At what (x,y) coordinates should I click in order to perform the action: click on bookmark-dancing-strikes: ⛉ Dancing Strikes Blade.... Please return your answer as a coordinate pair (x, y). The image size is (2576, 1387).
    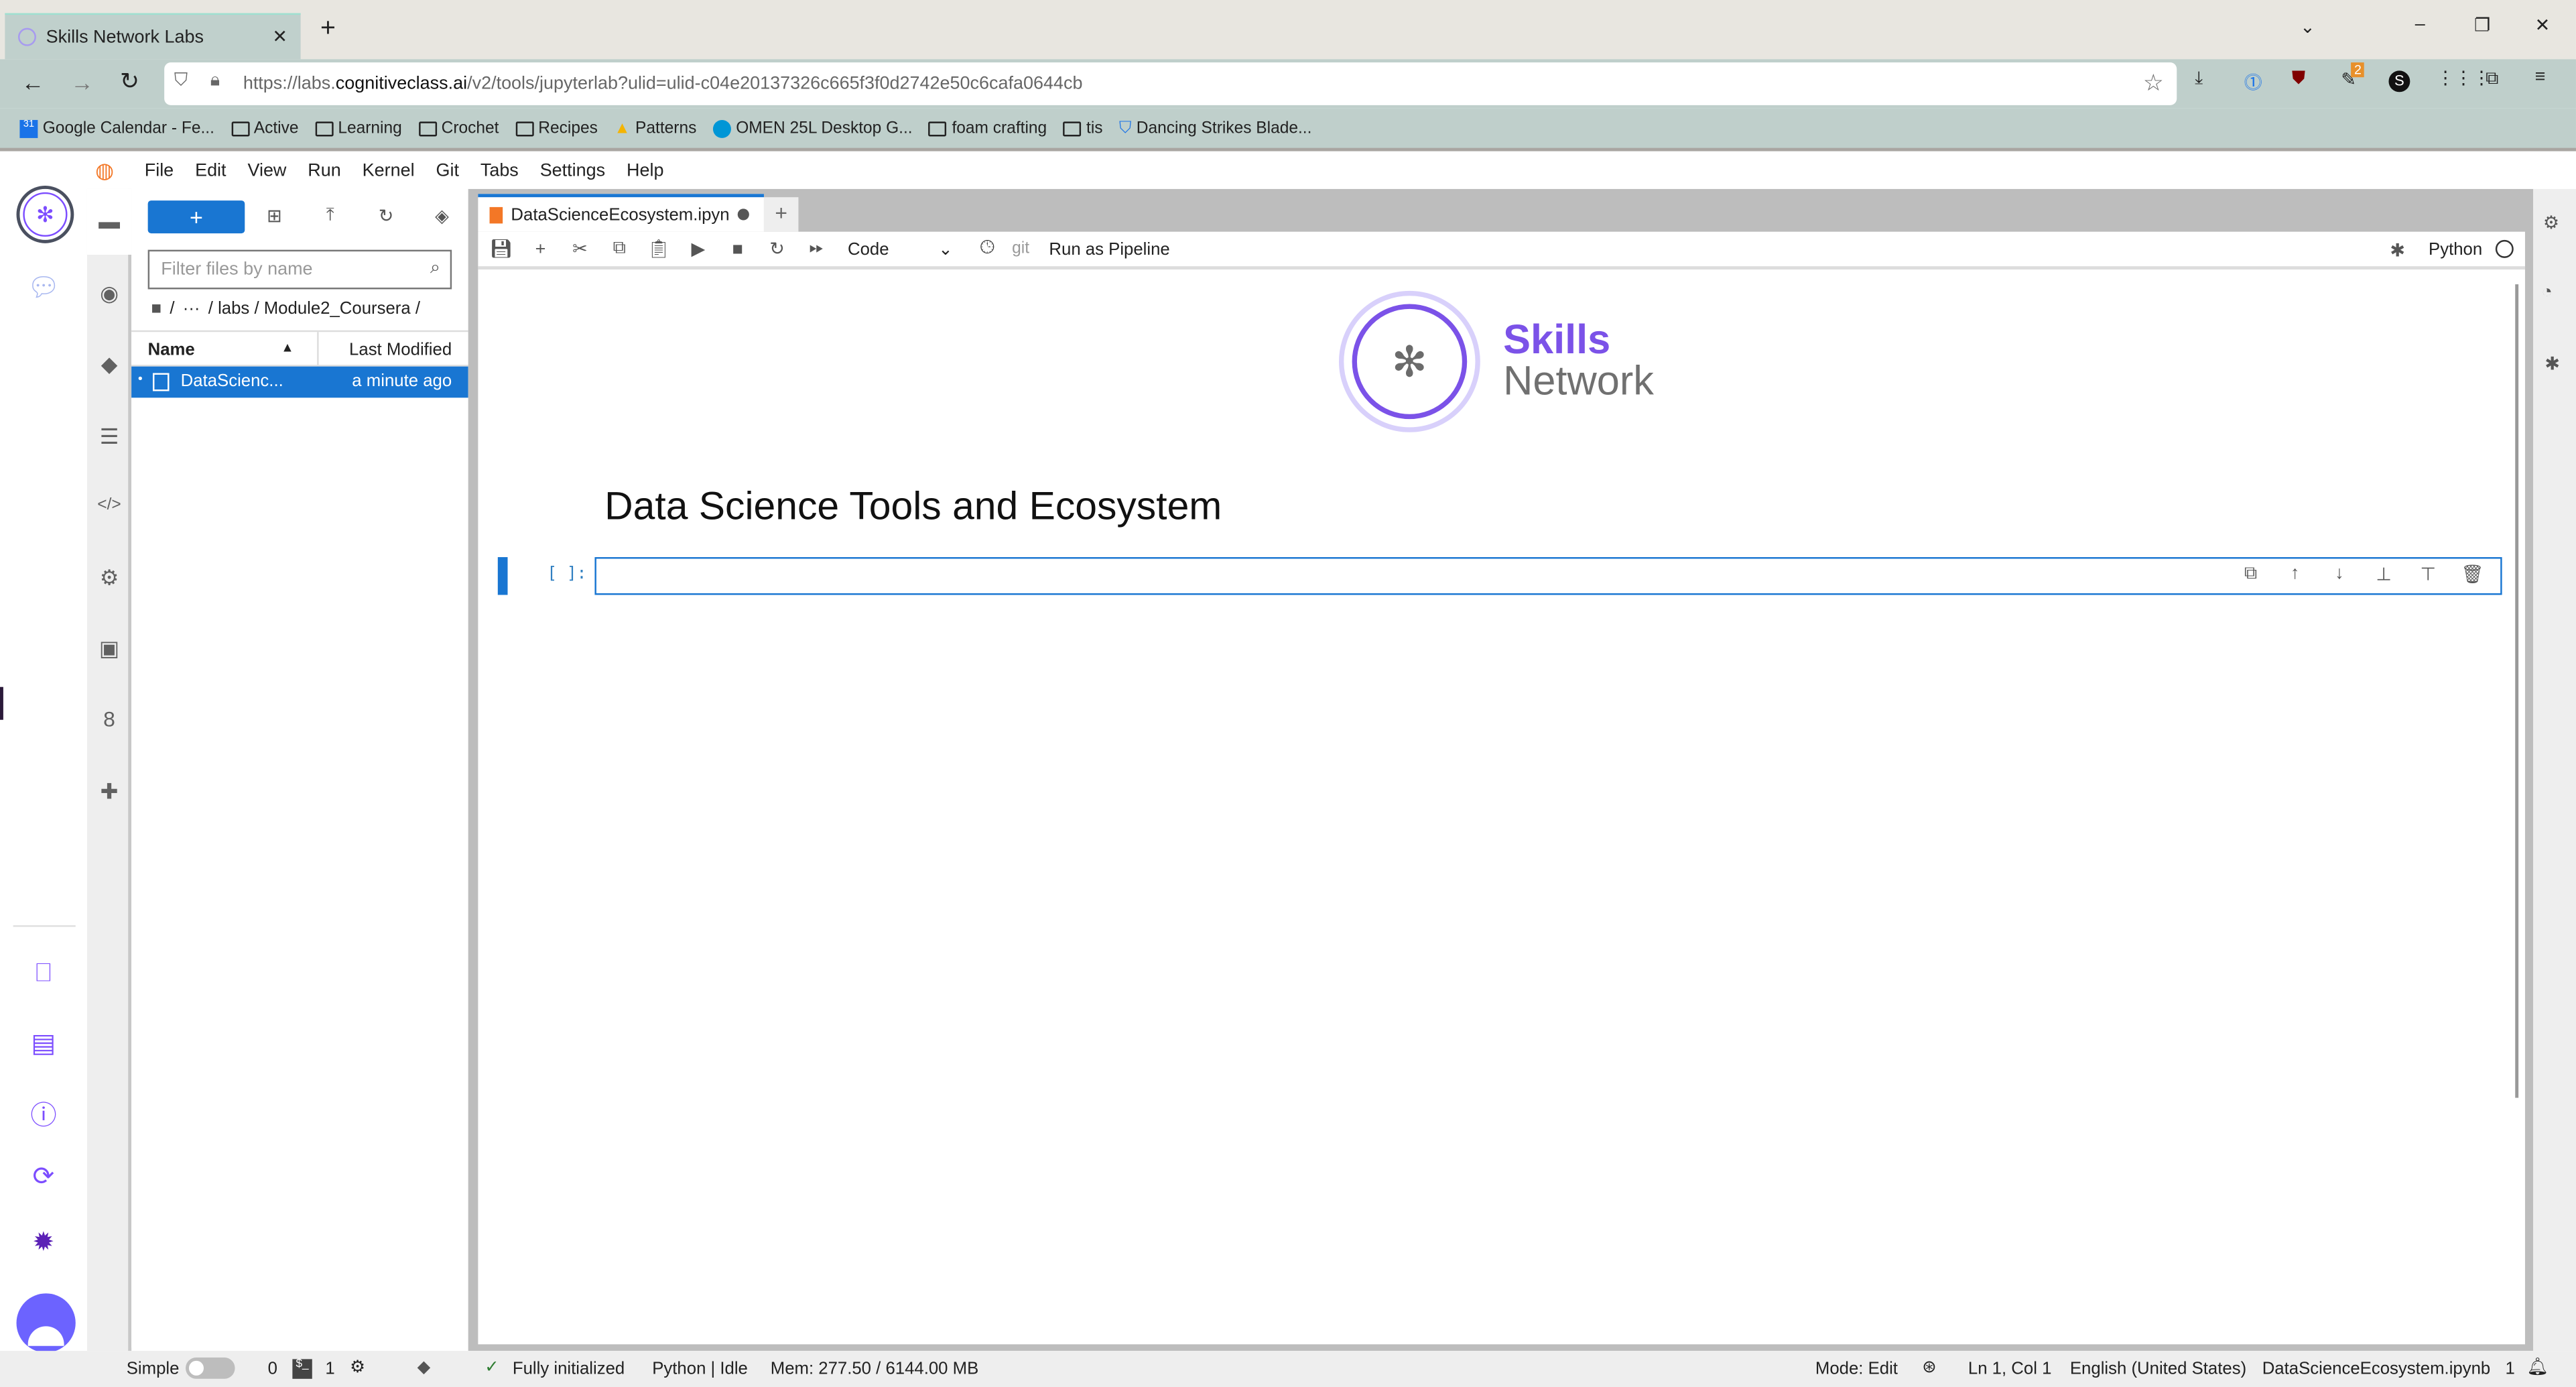
    Looking at the image, I should click on (1215, 128).